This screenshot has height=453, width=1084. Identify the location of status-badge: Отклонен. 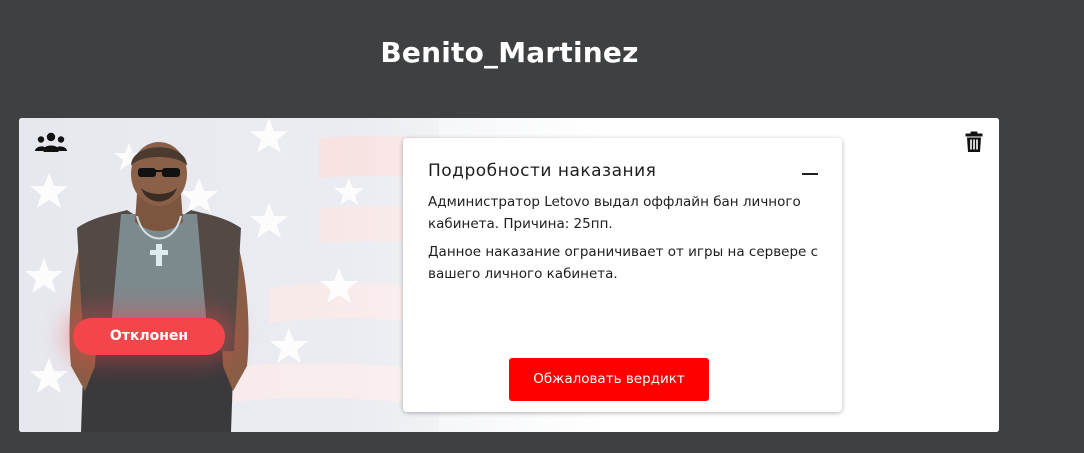
(149, 336).